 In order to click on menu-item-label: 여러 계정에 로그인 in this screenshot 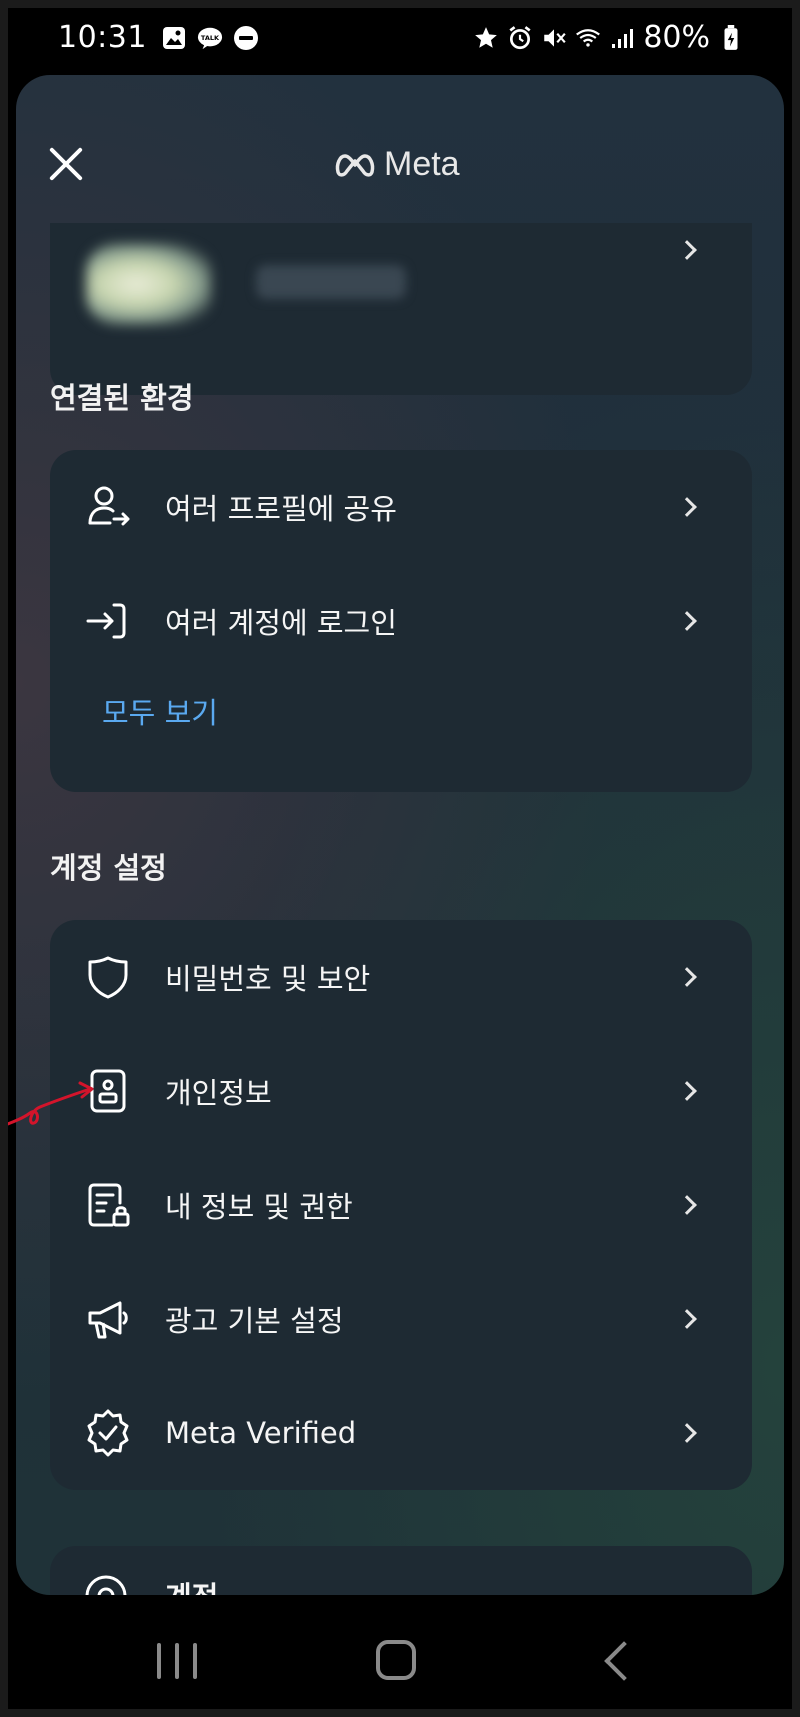, I will do `click(281, 623)`.